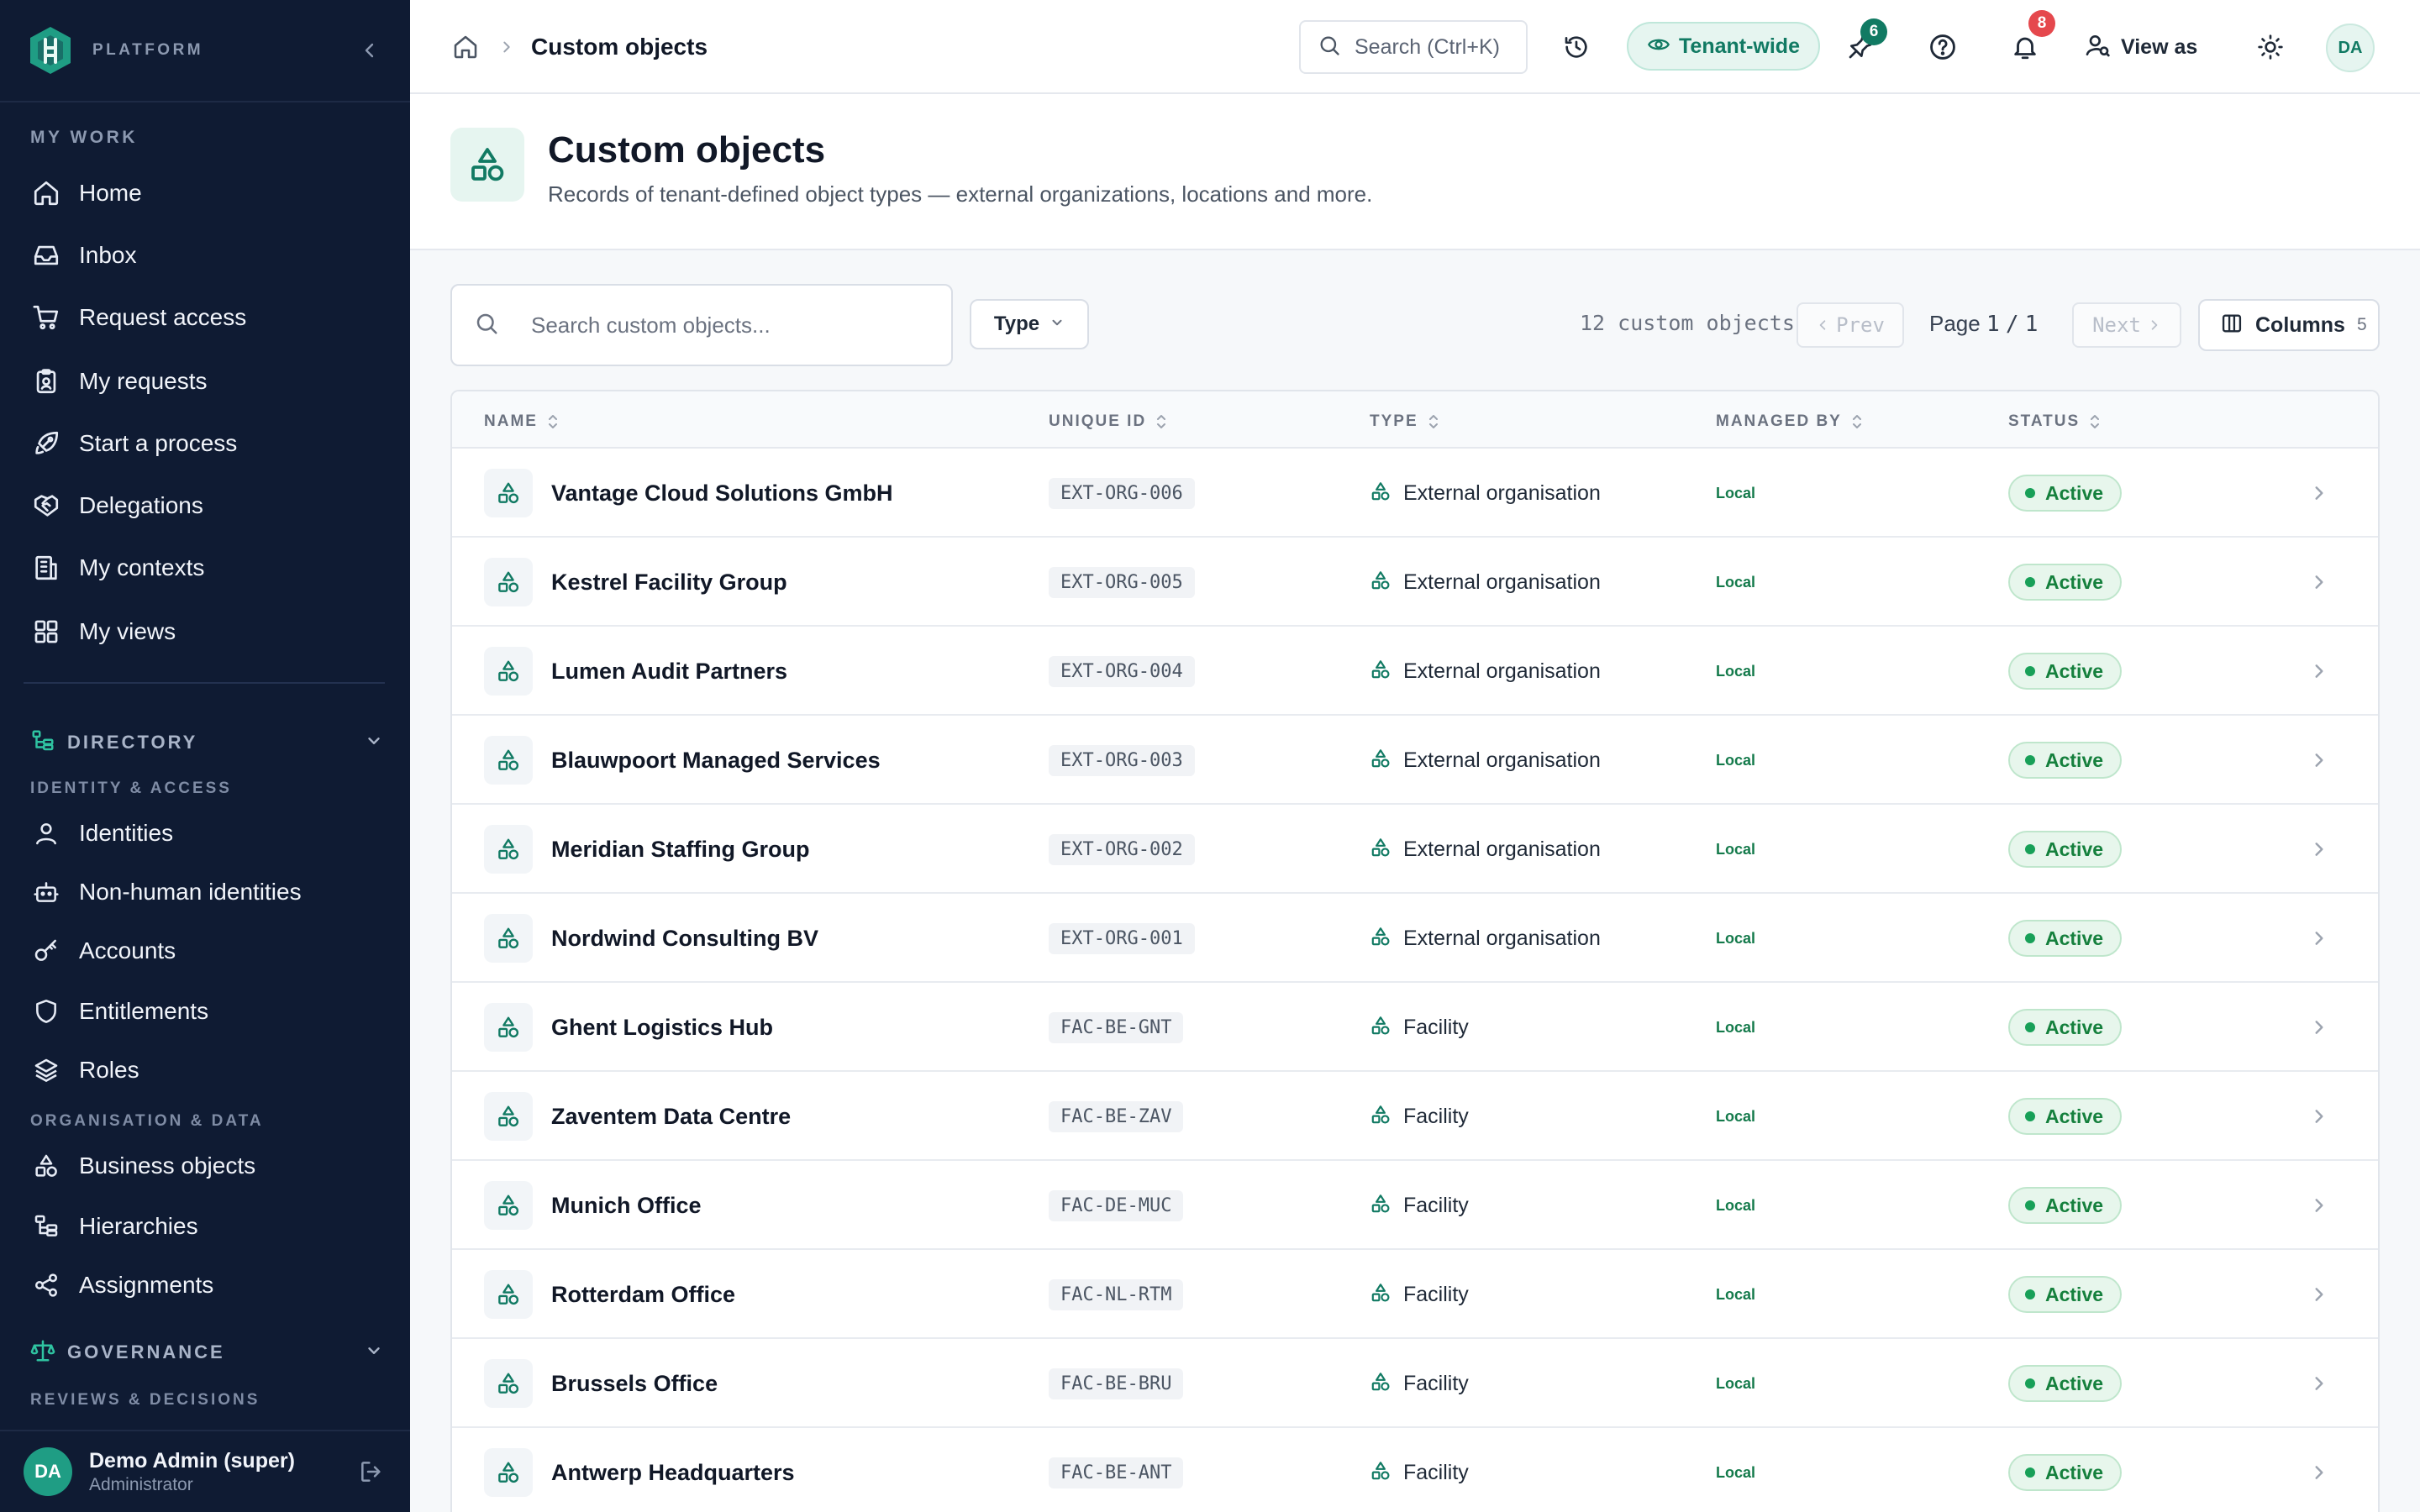  What do you see at coordinates (522, 421) in the screenshot?
I see `column-header-name: NAME` at bounding box center [522, 421].